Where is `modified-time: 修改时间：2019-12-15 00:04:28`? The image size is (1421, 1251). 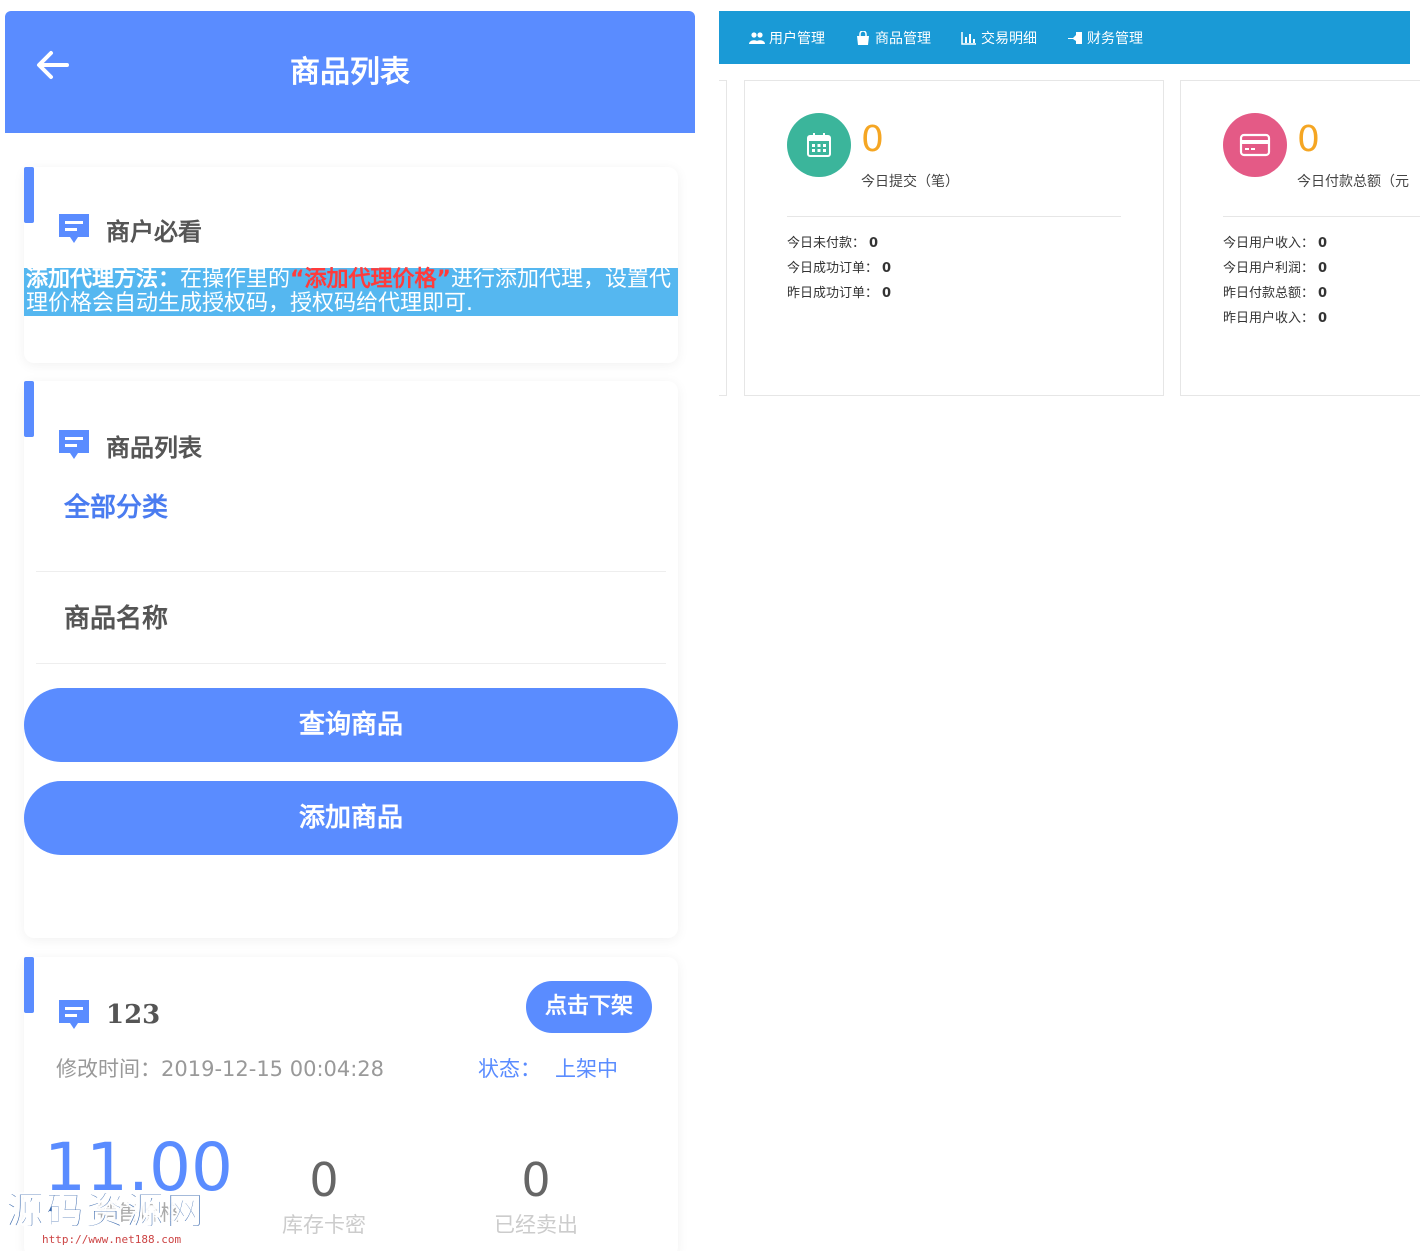
modified-time: 修改时间：2019-12-15 00:04:28 is located at coordinates (220, 1069).